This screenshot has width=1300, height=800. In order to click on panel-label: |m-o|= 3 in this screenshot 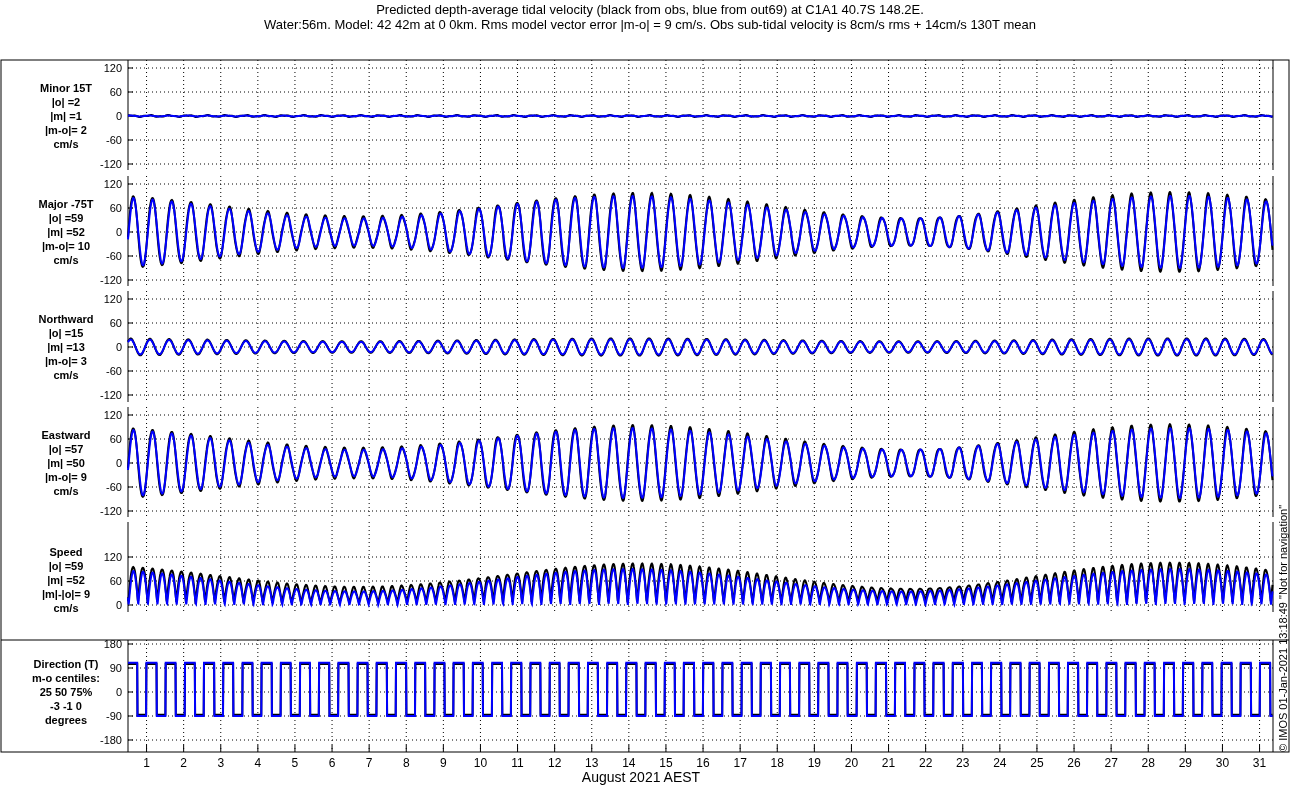, I will do `click(66, 361)`.